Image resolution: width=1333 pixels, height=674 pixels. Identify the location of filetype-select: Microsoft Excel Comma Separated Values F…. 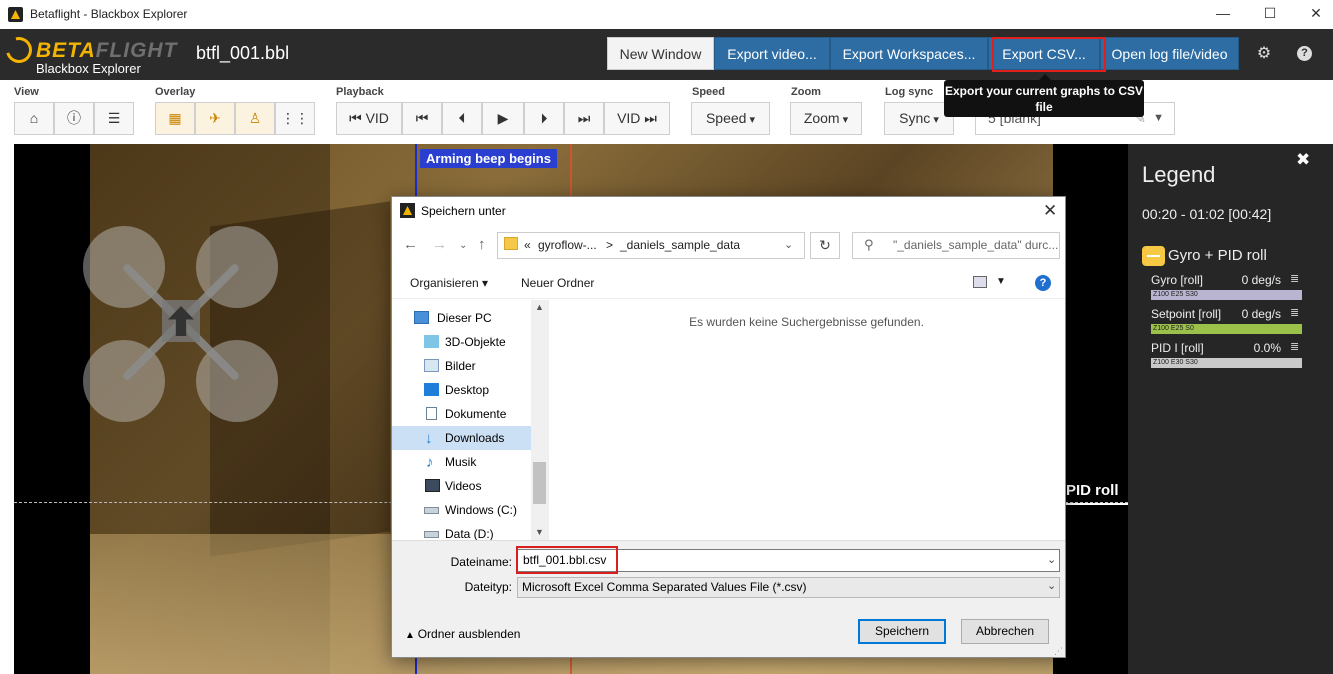
(788, 587).